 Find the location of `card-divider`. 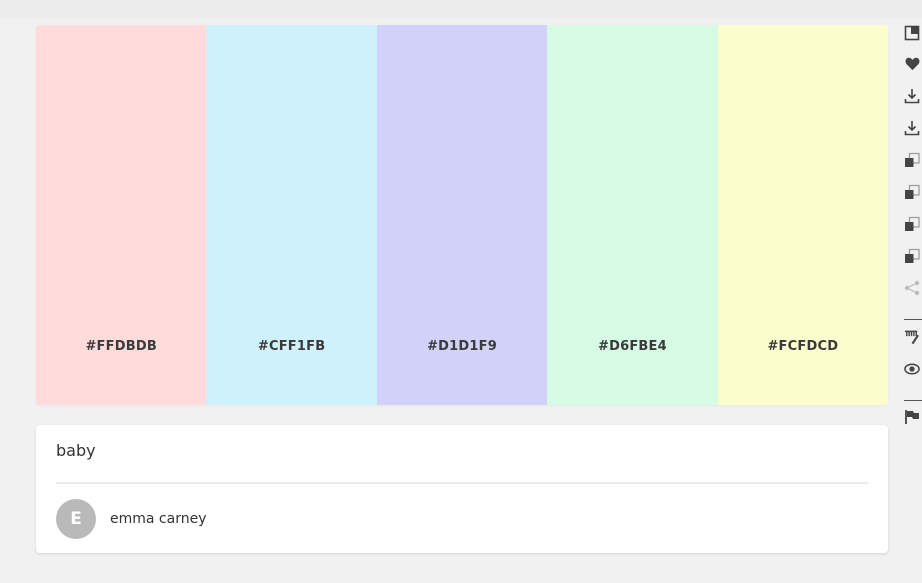

card-divider is located at coordinates (462, 483).